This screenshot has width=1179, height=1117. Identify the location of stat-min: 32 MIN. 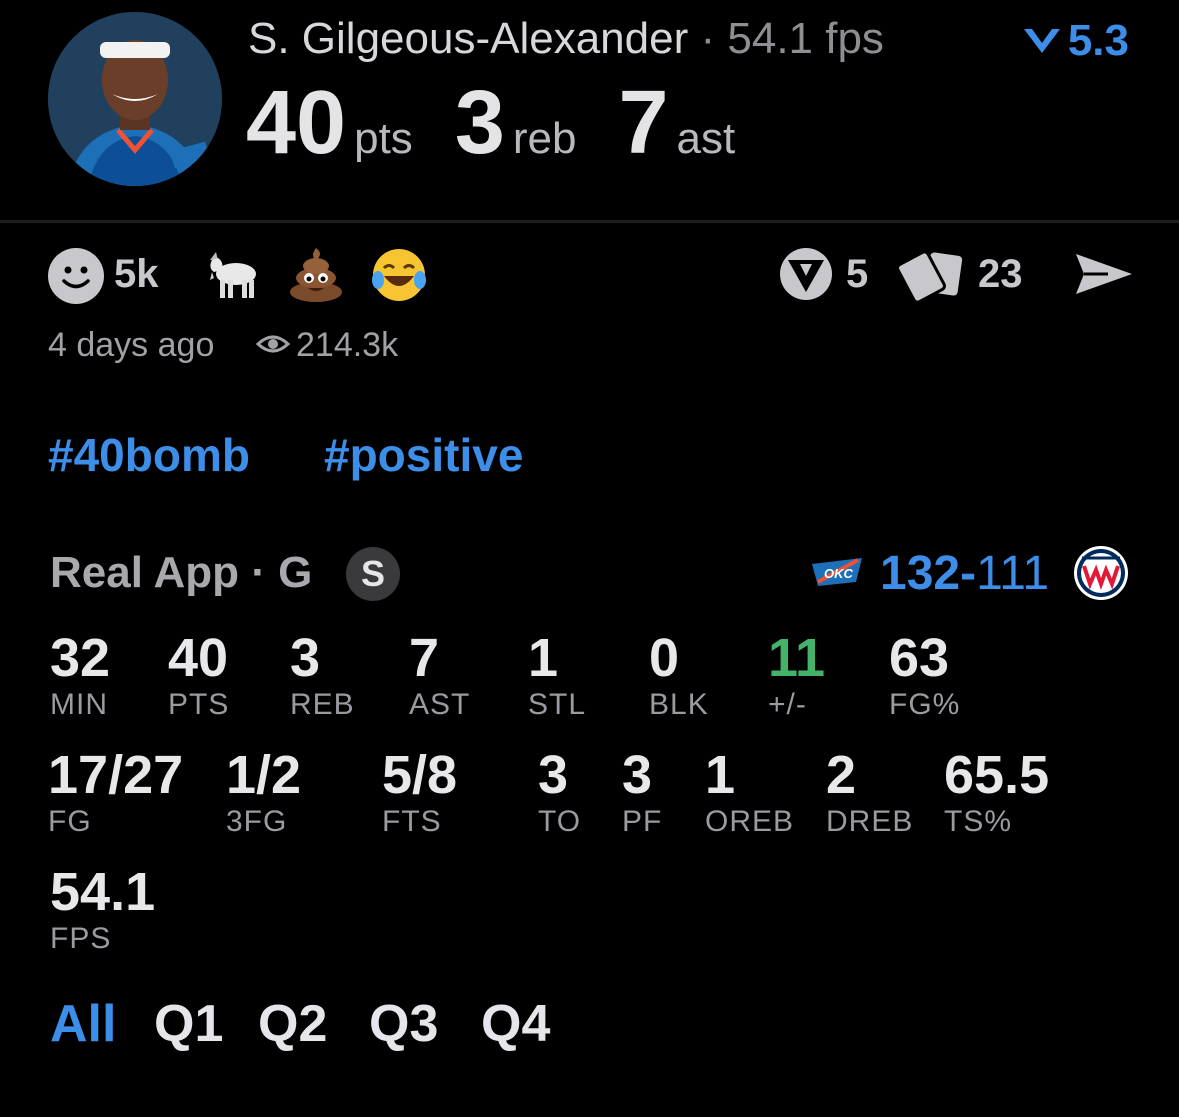
(80, 674).